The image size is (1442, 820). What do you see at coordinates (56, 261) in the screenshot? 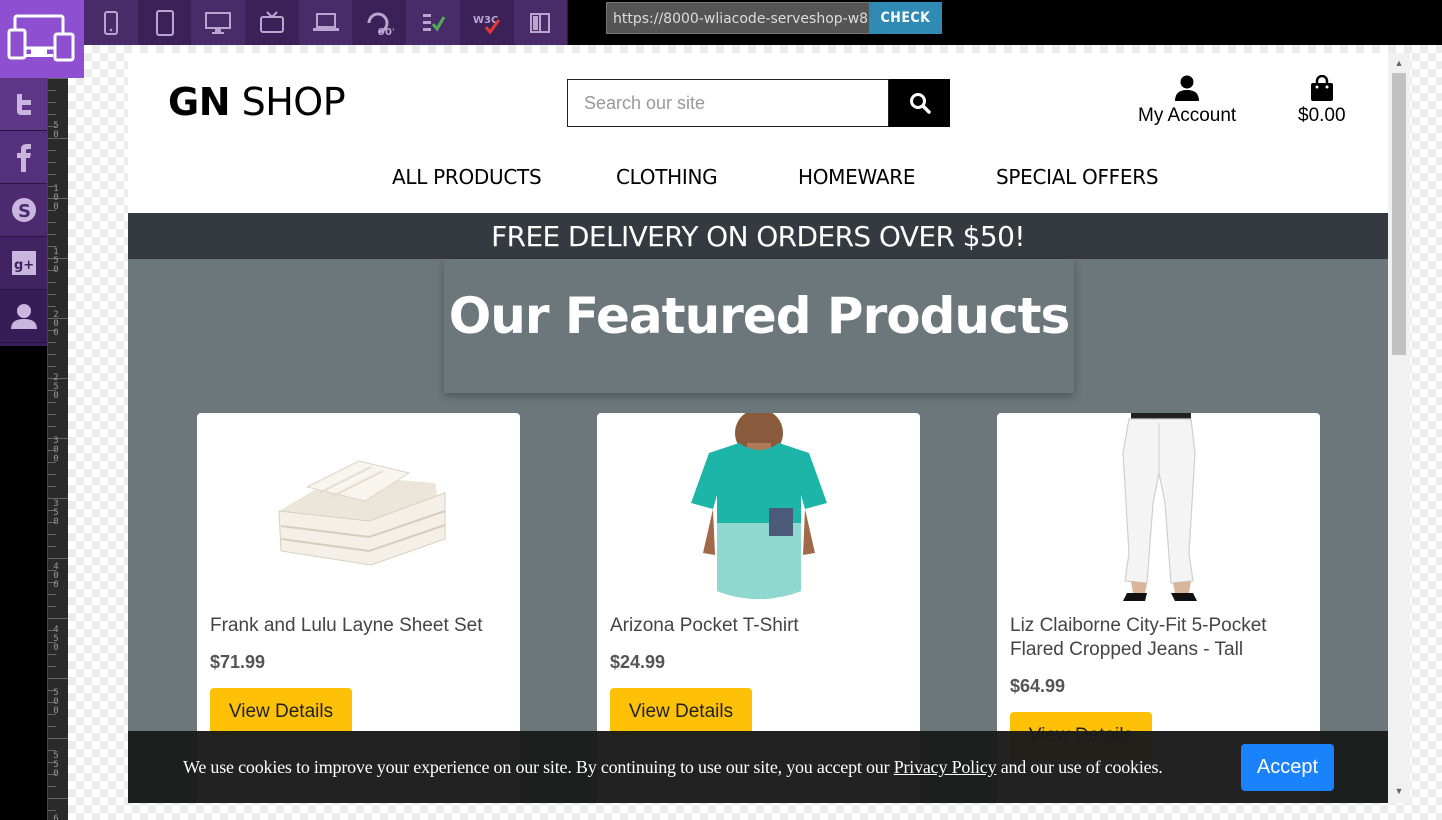
I see `ruler-label: 1 5 0` at bounding box center [56, 261].